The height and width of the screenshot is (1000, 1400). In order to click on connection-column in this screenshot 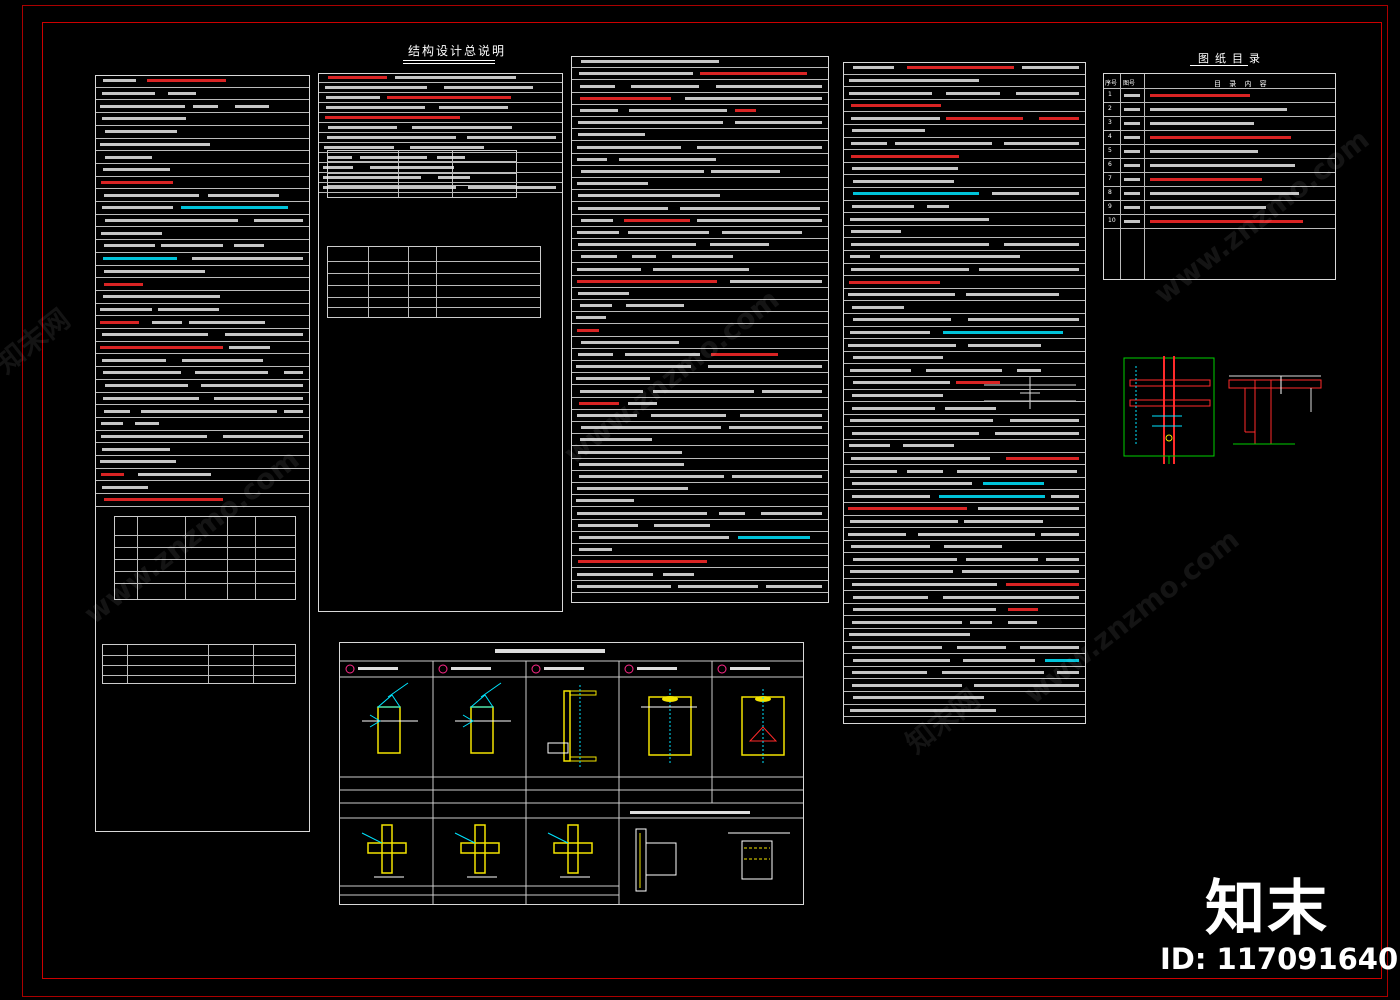, I will do `click(641, 860)`.